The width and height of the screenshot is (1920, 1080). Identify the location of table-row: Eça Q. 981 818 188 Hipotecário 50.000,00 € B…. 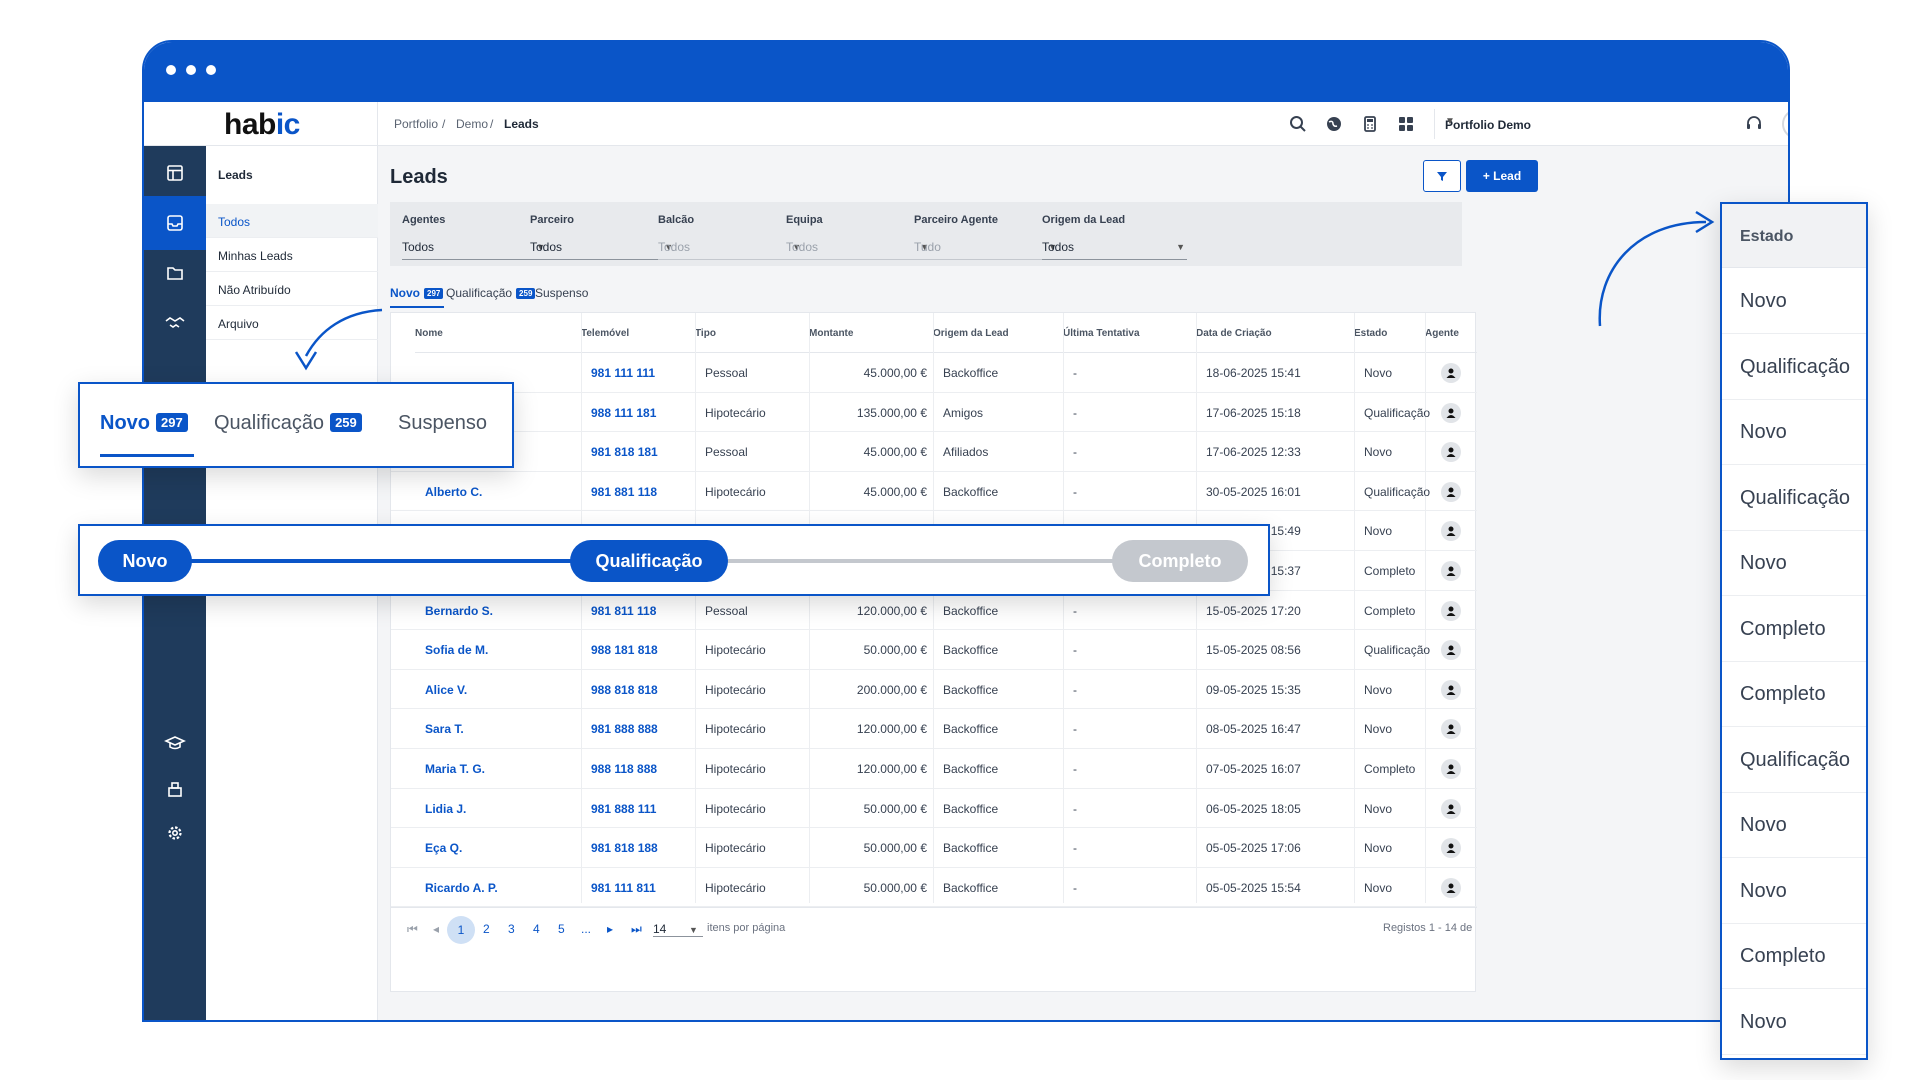
(934, 848).